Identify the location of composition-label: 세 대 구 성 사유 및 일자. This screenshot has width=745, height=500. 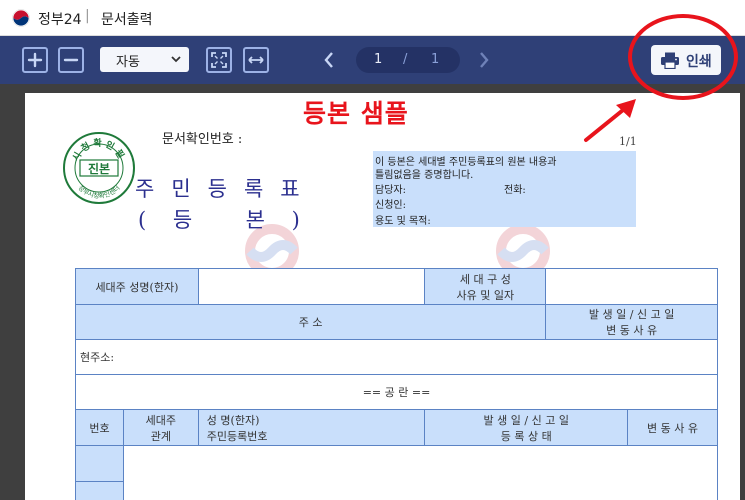
(485, 286).